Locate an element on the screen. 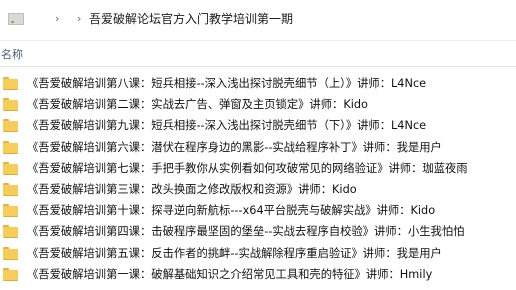 The image size is (516, 290). list-item: 《吾爱破解培训第五课：反击作者的挑衅--实战解除程序重启验证》讲师：我是用户 is located at coordinates (258, 254).